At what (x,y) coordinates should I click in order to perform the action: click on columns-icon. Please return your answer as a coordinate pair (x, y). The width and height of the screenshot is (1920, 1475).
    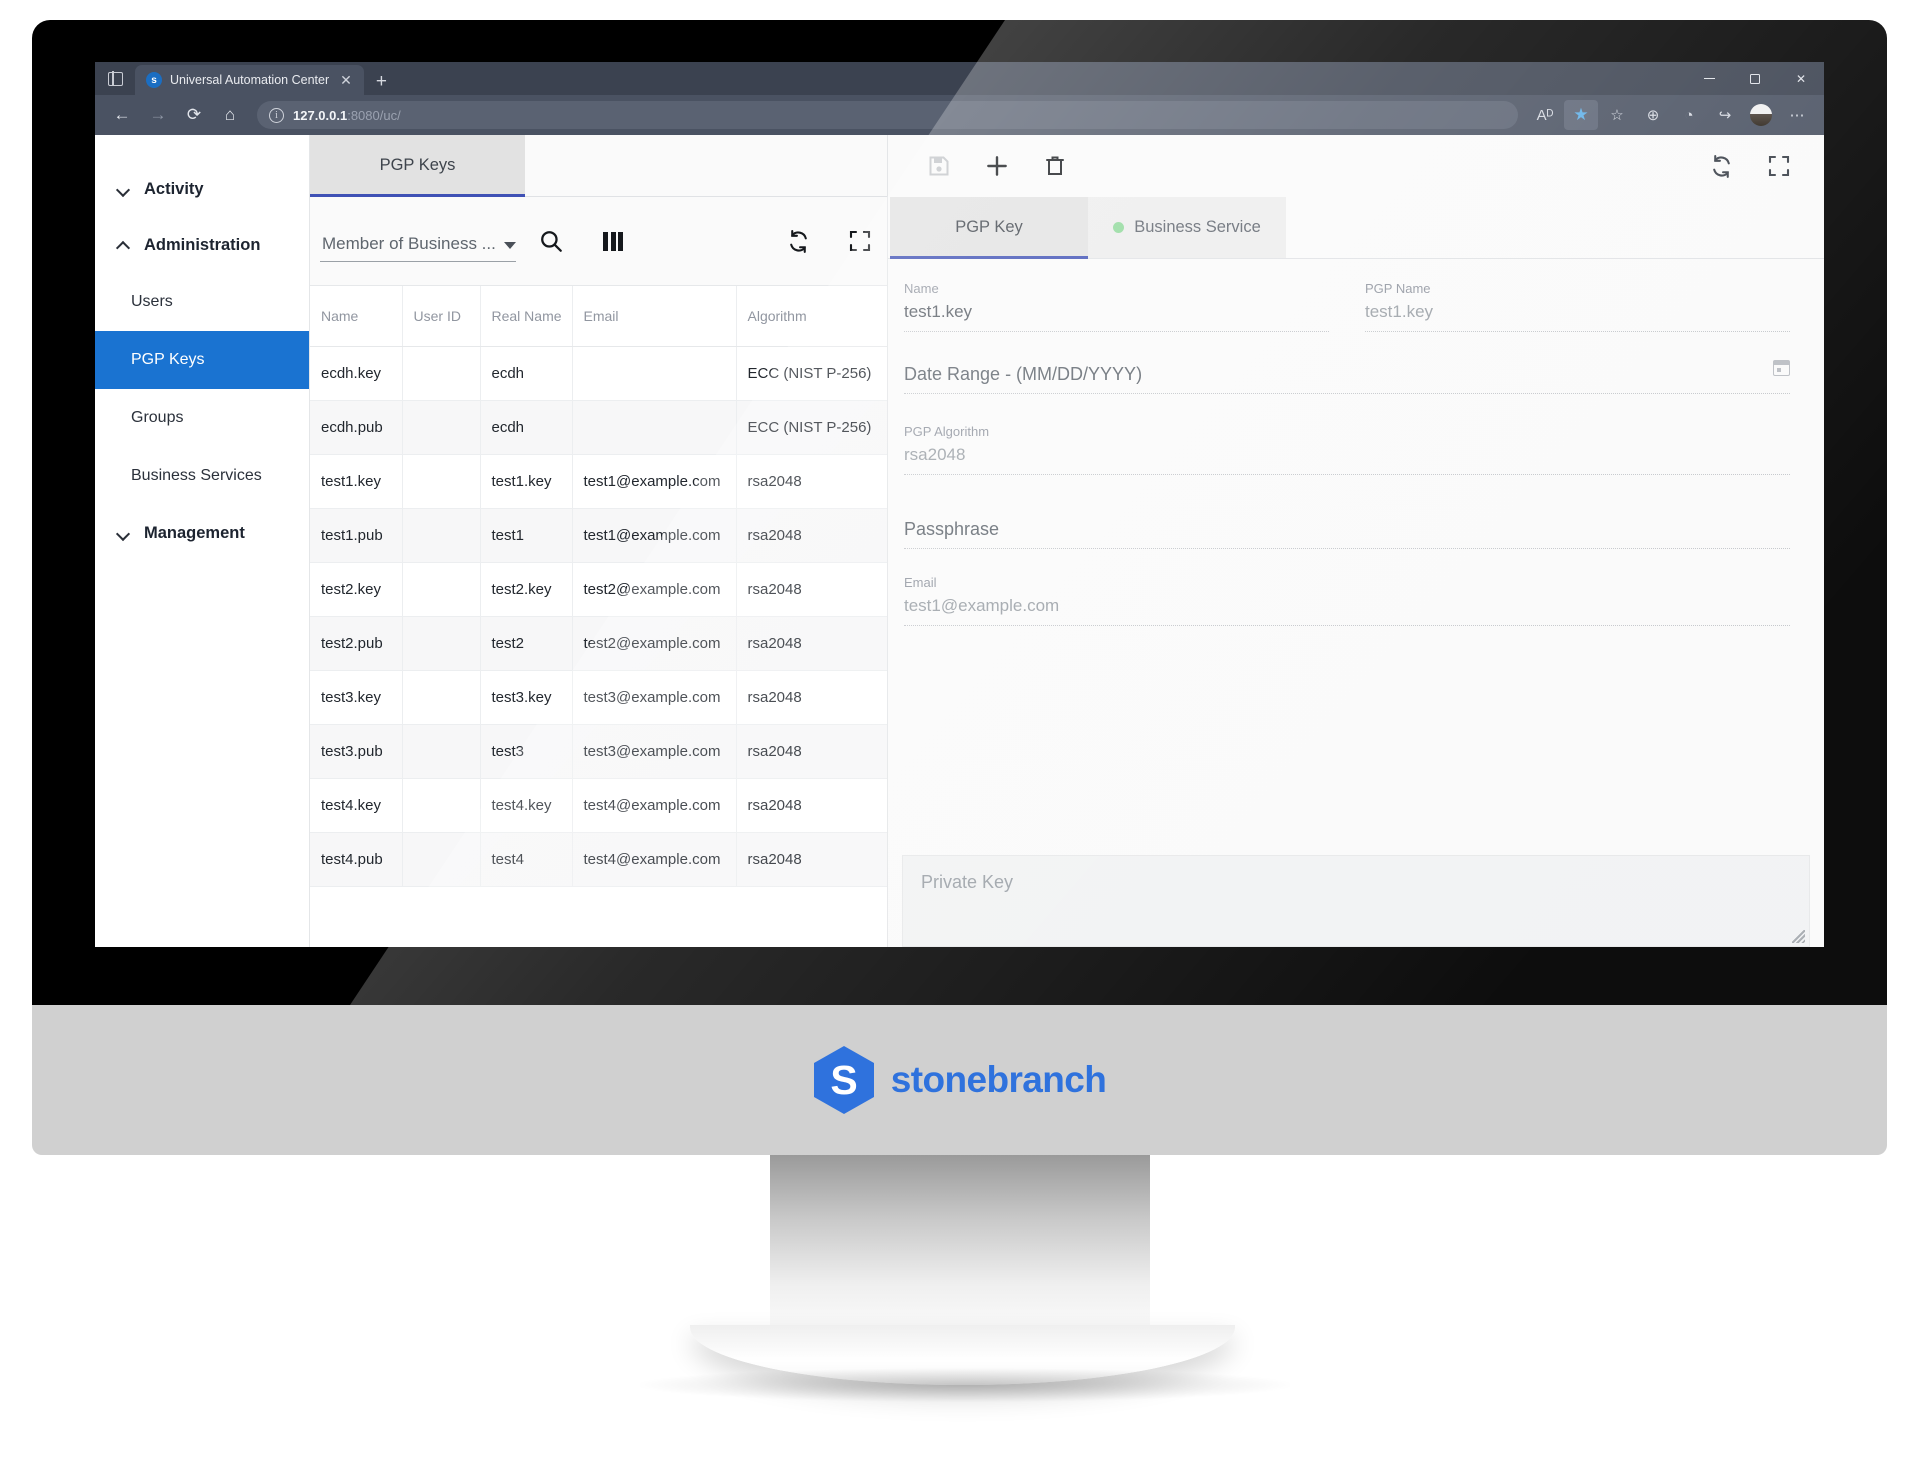
    Looking at the image, I should click on (613, 241).